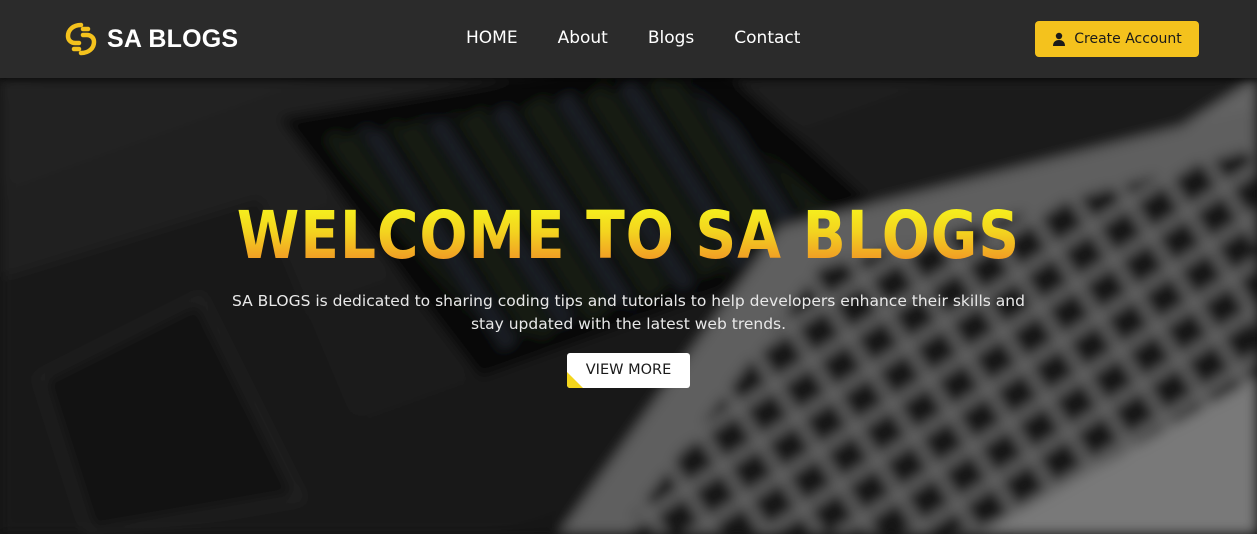  I want to click on create-account-button: Create Account, so click(1117, 39).